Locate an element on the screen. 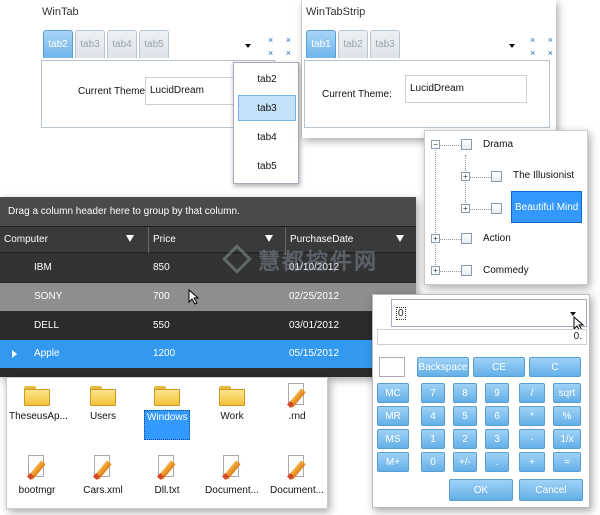 The image size is (600, 515). tree-expander-commedy-icon: + is located at coordinates (435, 270).